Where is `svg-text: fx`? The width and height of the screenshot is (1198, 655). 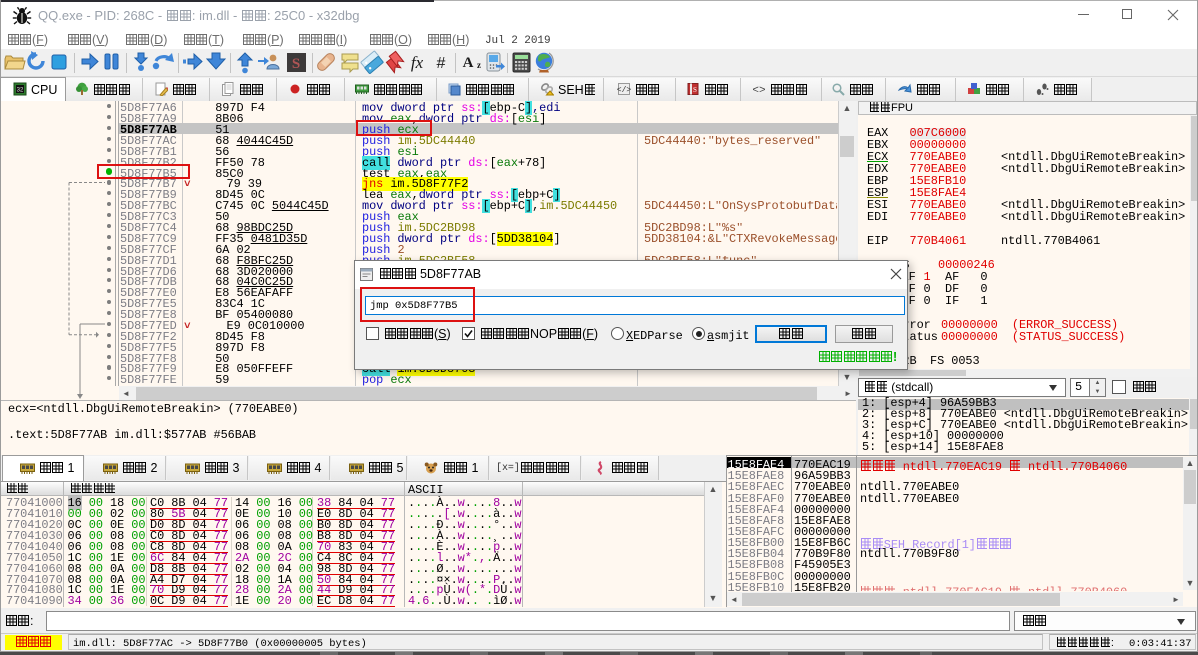 svg-text: fx is located at coordinates (417, 62).